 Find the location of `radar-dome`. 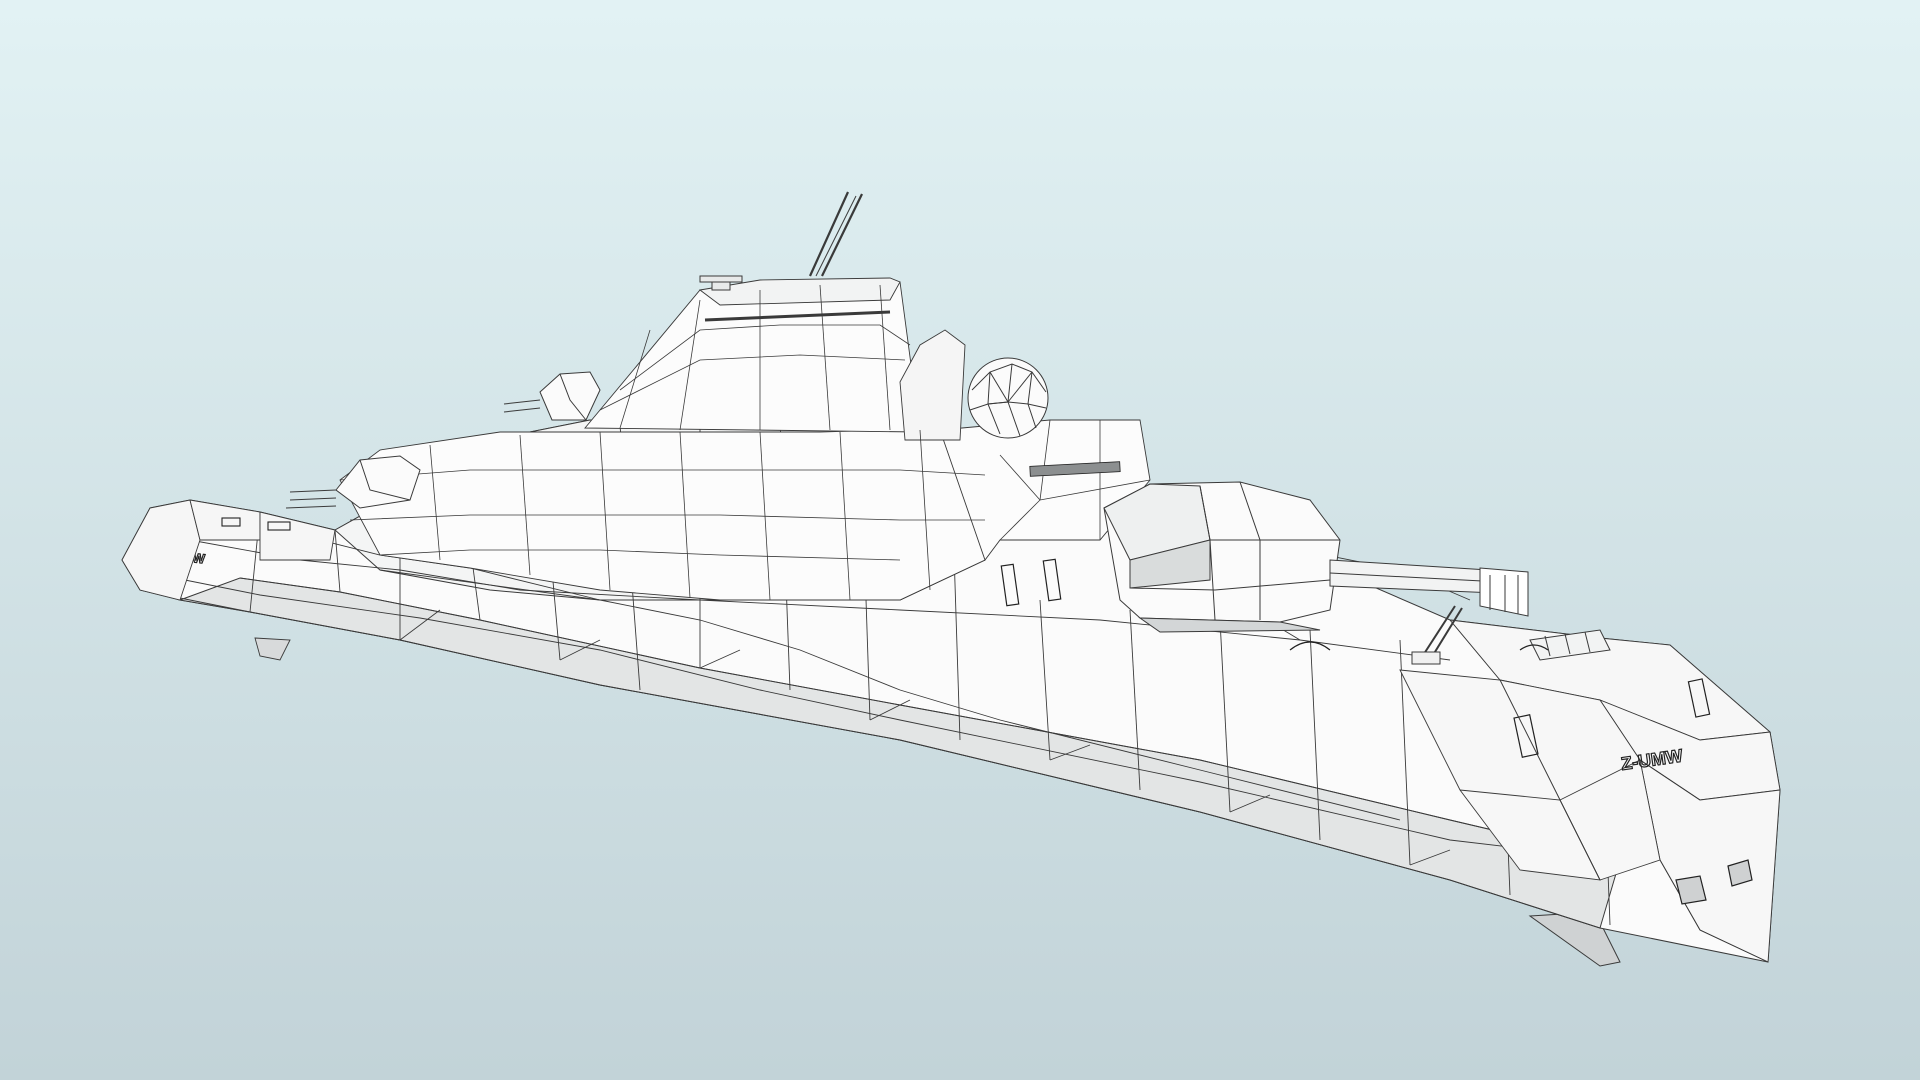

radar-dome is located at coordinates (1008, 398).